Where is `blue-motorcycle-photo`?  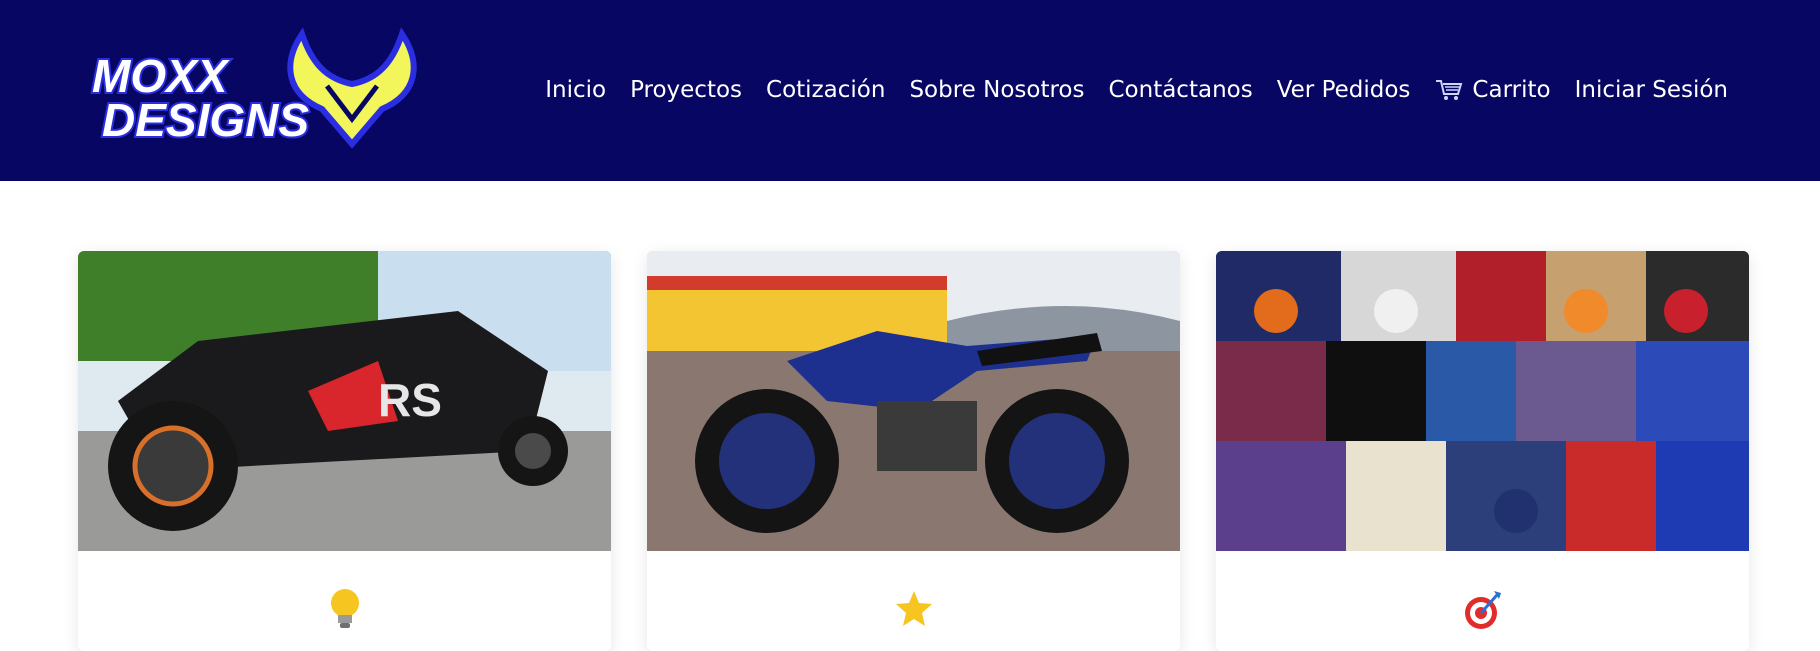
blue-motorcycle-photo is located at coordinates (913, 401).